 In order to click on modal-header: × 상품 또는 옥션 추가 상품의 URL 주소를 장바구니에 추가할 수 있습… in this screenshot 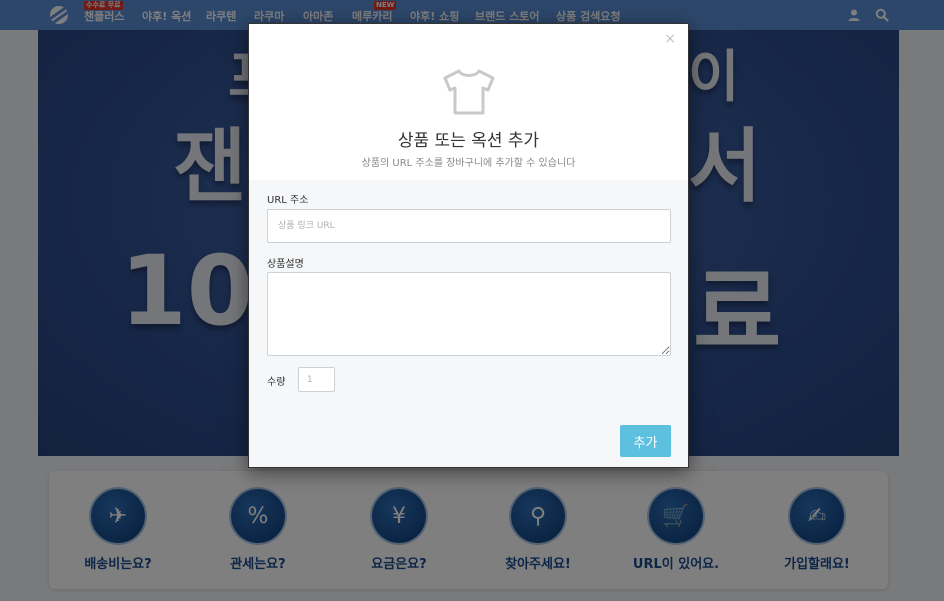, I will do `click(468, 102)`.